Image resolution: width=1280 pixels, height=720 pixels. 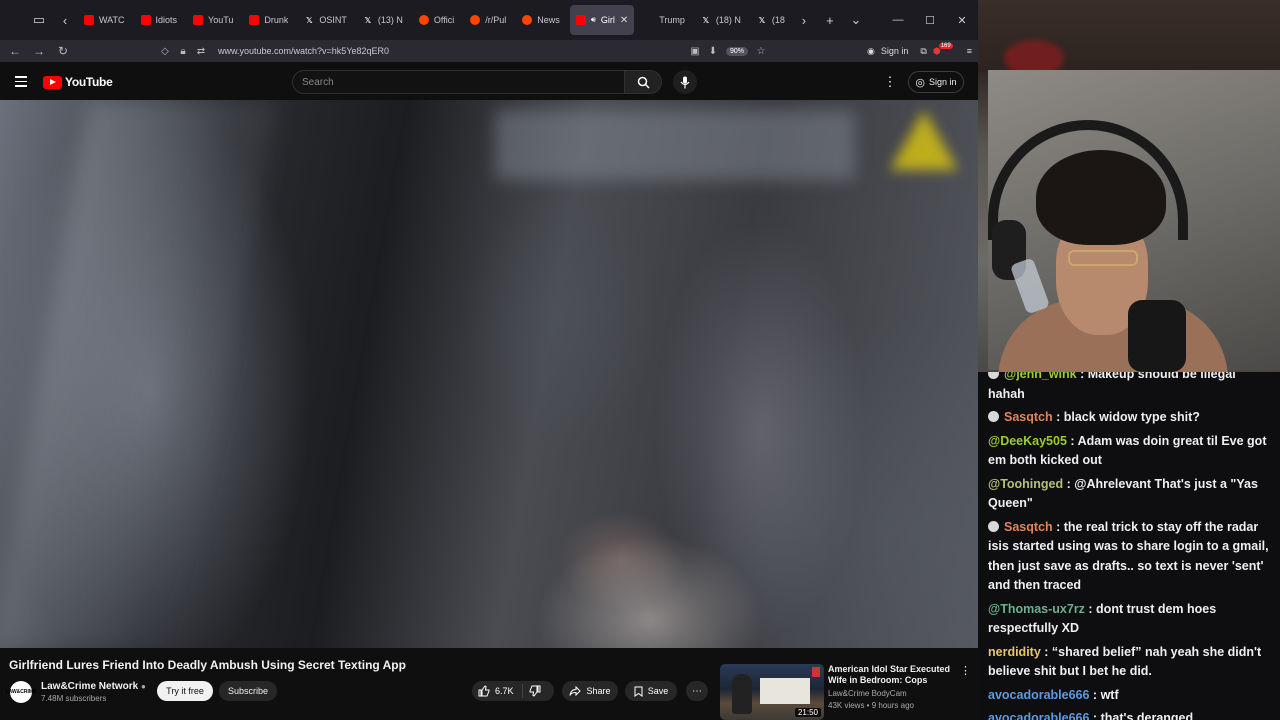 I want to click on zoom-level: 90%, so click(x=736, y=51).